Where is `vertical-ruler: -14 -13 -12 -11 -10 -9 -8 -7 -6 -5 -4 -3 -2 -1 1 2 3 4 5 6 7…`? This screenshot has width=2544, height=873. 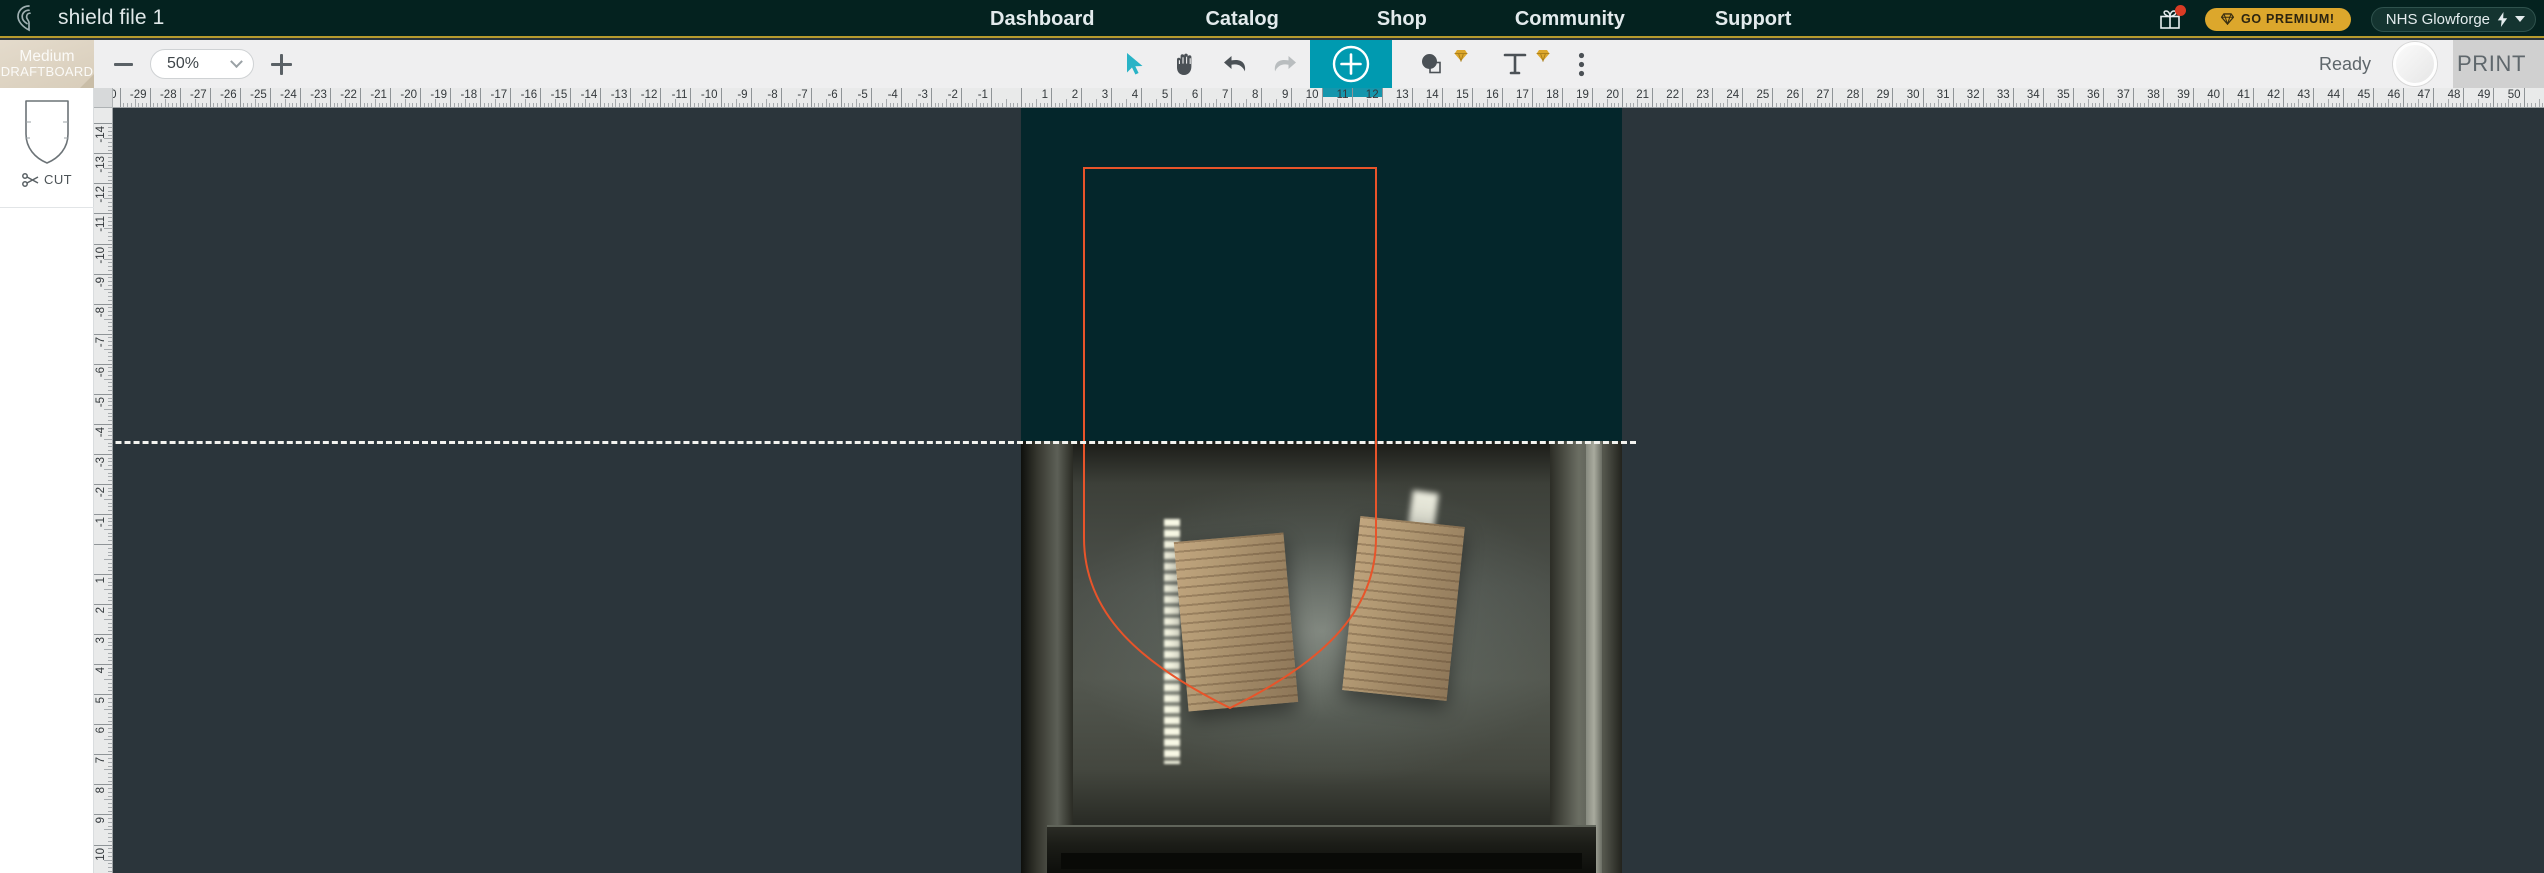
vertical-ruler: -14 -13 -12 -11 -10 -9 -8 -7 -6 -5 -4 -3 -2 -1 1 2 3 4 5 6 7… is located at coordinates (103, 490).